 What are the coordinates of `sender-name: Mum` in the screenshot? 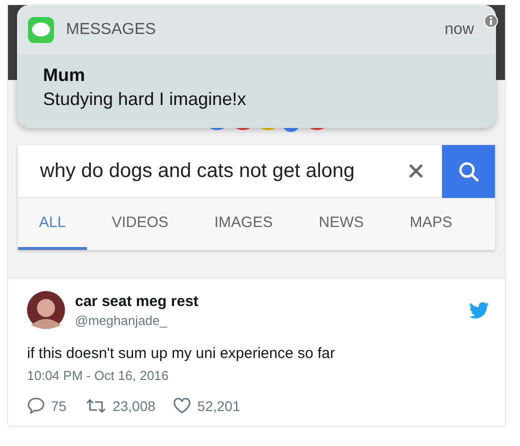 It's located at (64, 75).